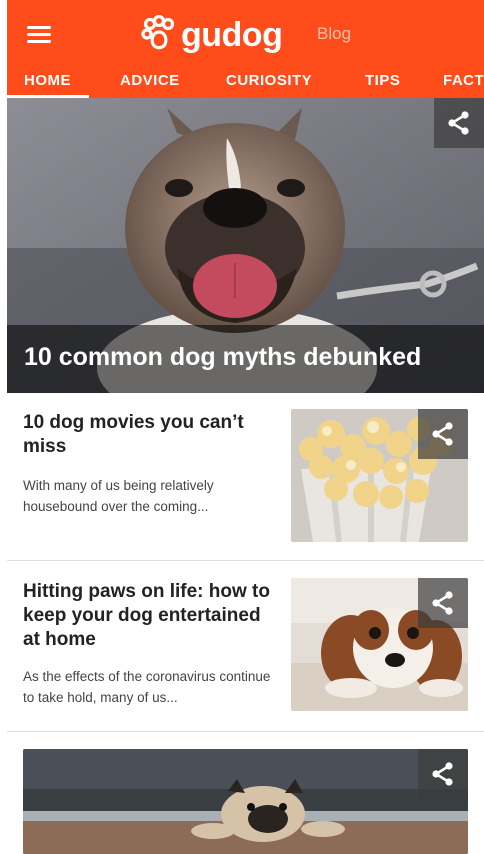  Describe the element at coordinates (48, 84) in the screenshot. I see `tab-home: HOME` at that location.